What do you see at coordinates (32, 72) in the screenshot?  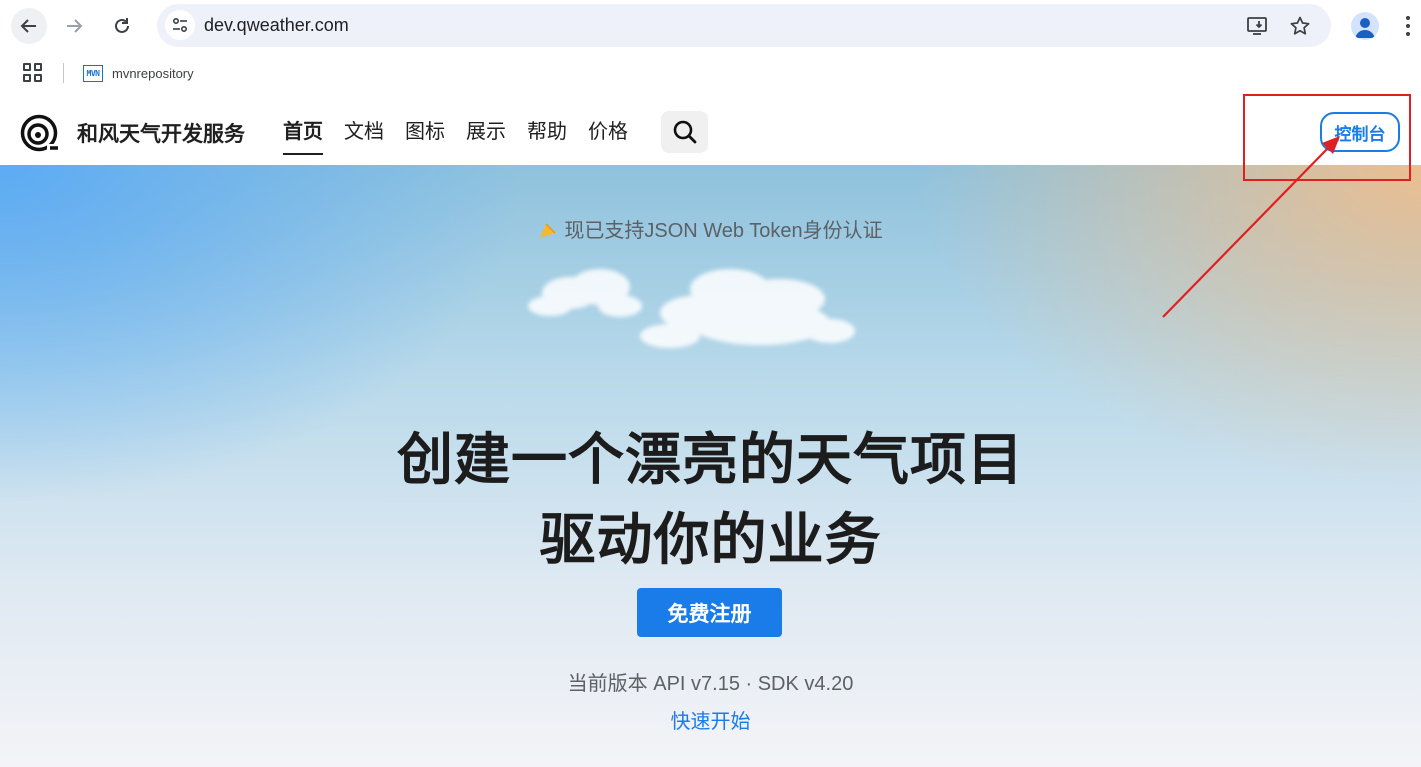 I see `apps-grid-icon` at bounding box center [32, 72].